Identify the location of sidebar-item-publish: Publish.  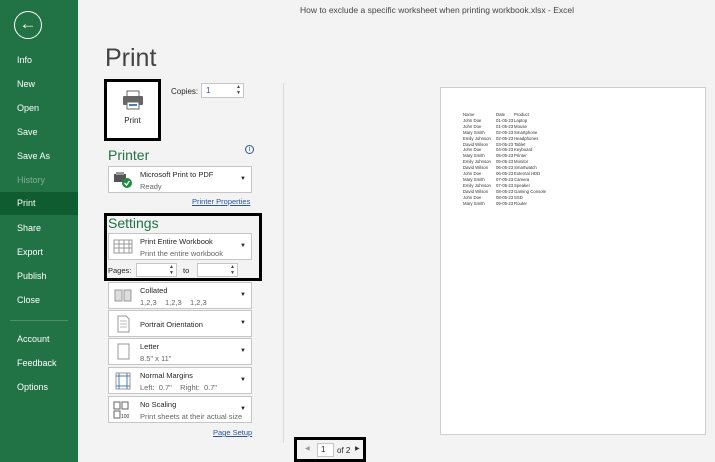
(39, 276).